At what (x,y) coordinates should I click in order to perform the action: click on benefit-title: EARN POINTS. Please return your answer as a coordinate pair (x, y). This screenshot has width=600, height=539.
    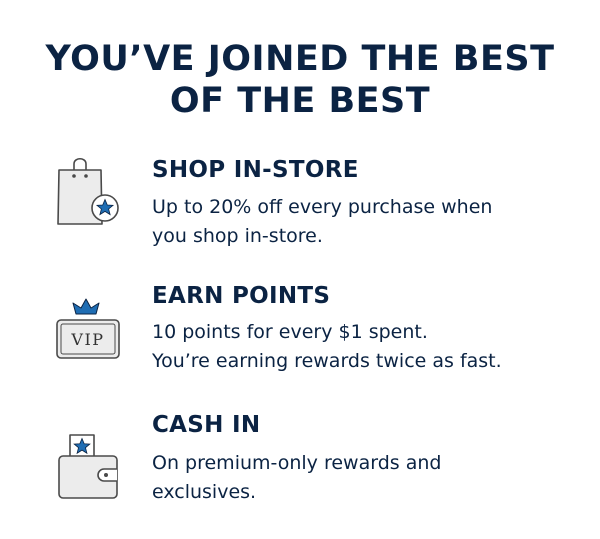
    Looking at the image, I should click on (241, 296).